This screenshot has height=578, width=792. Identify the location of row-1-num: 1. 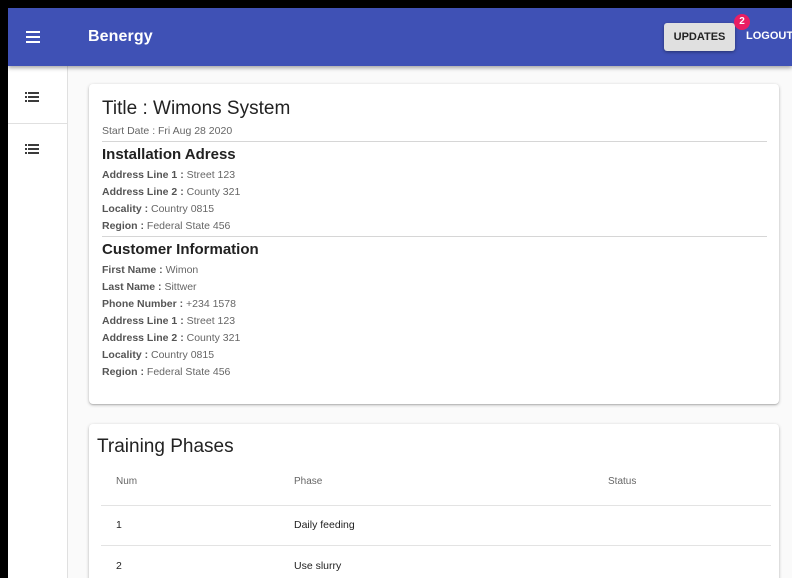
(119, 525).